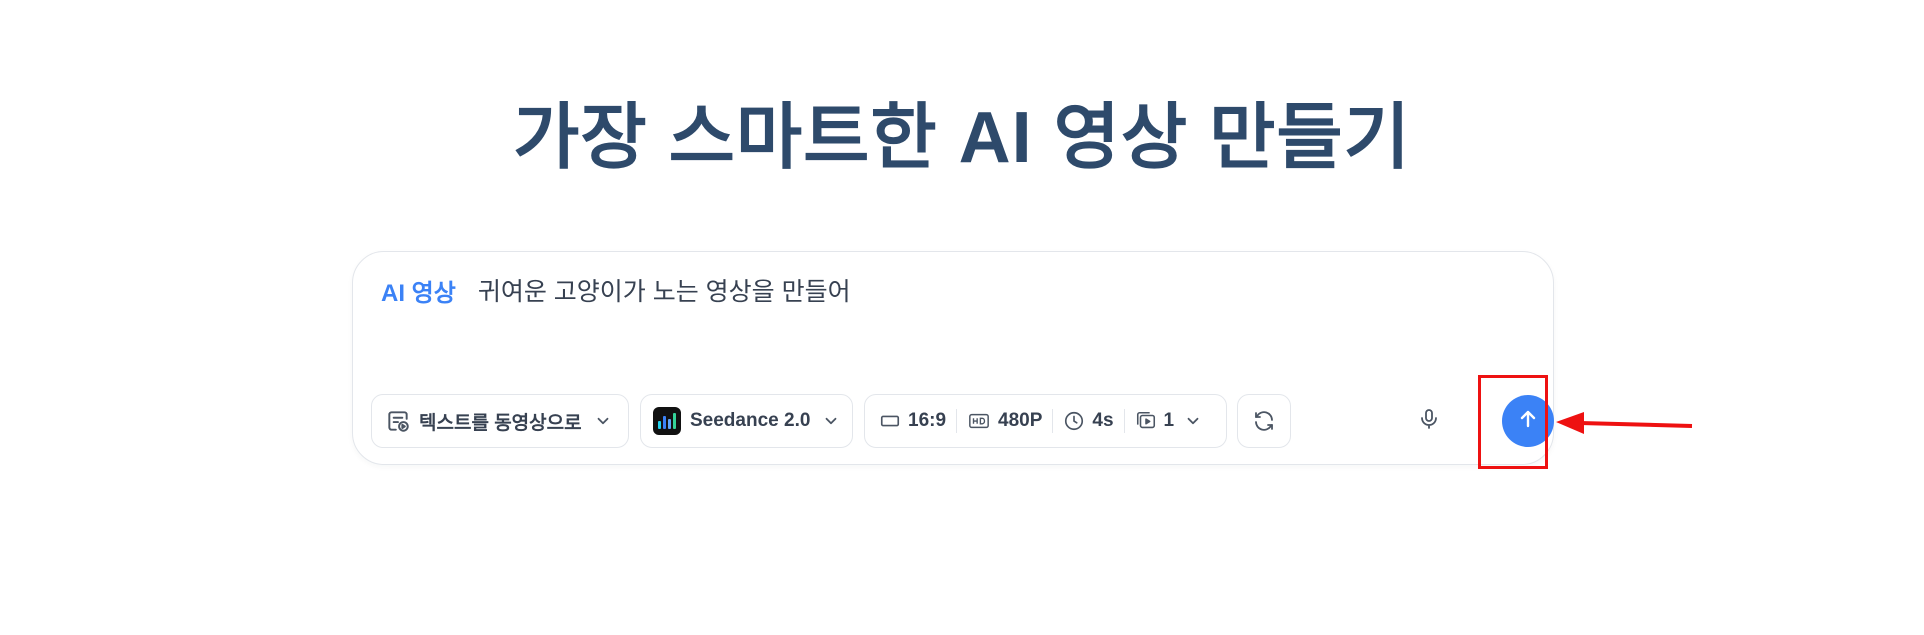 This screenshot has width=1924, height=635. I want to click on video-count-icon, so click(1146, 421).